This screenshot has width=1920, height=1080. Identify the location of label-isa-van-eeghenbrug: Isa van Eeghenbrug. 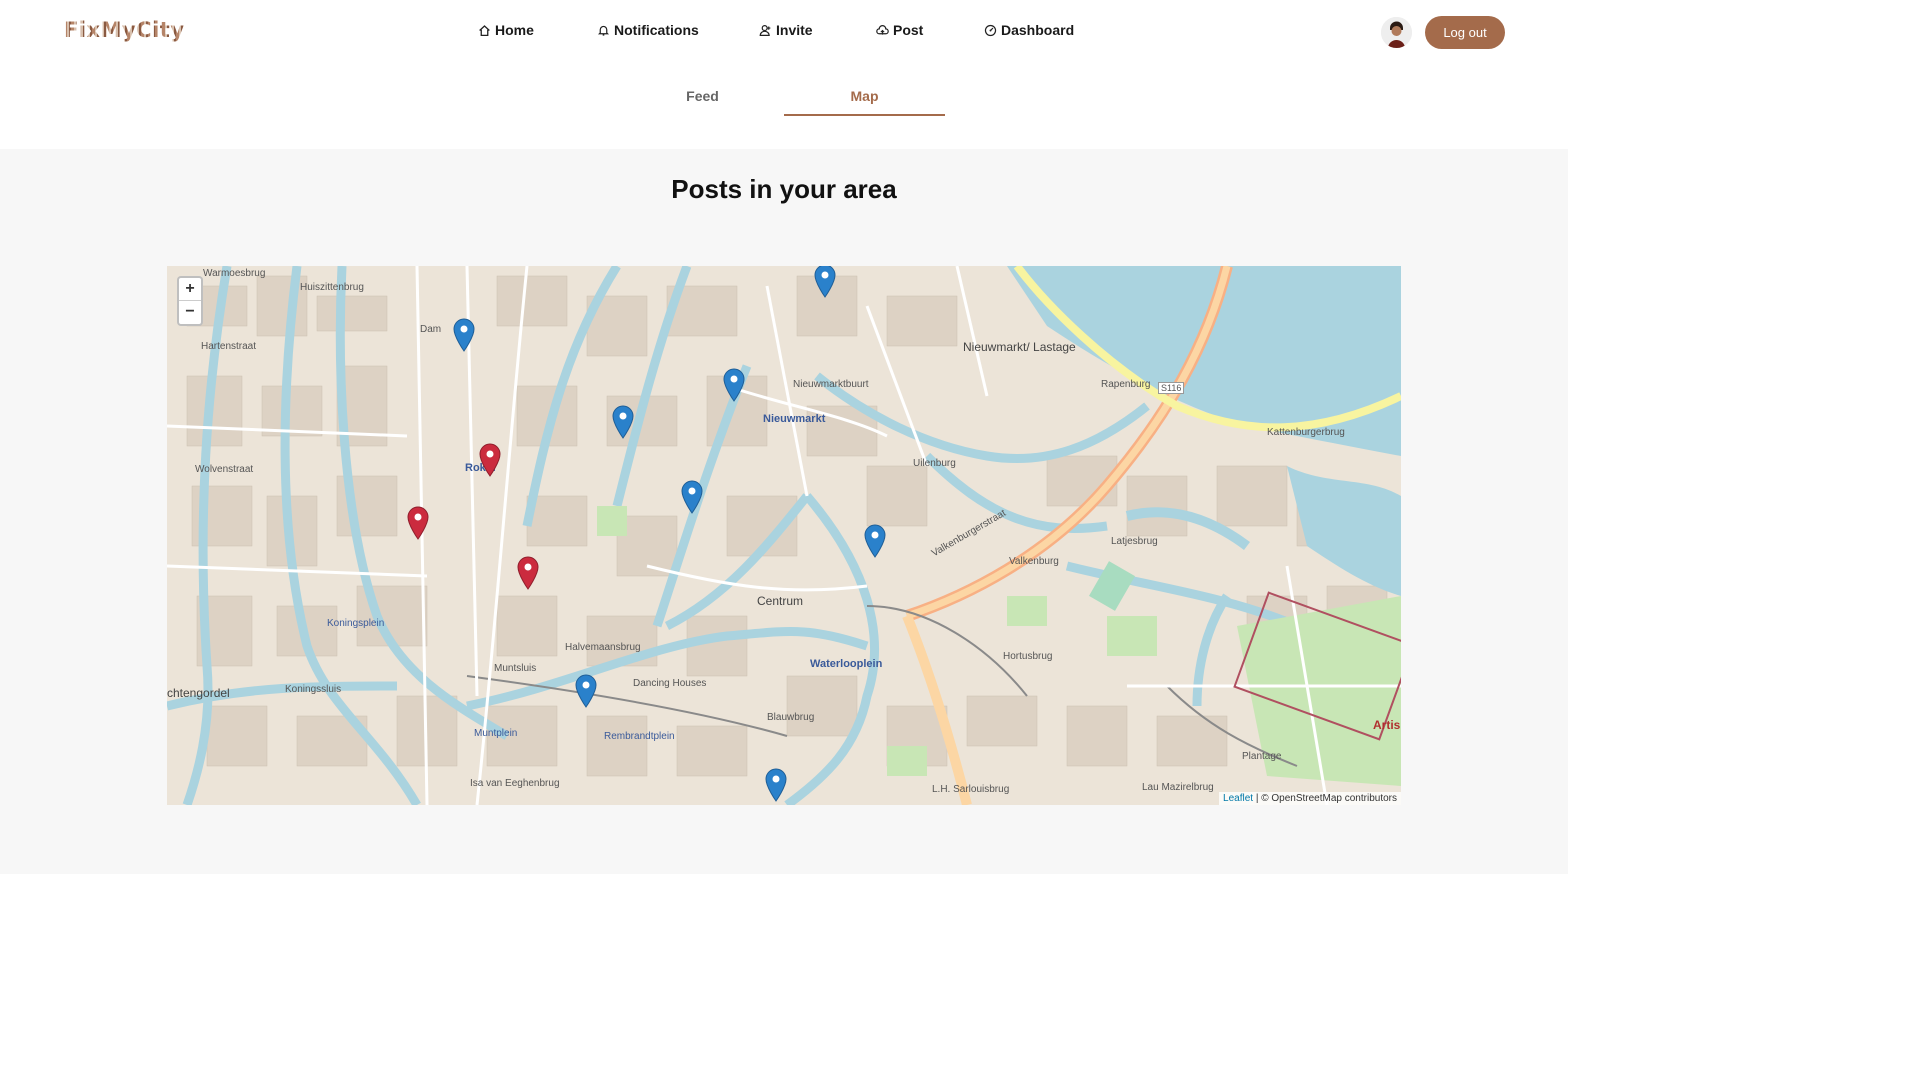
(515, 783).